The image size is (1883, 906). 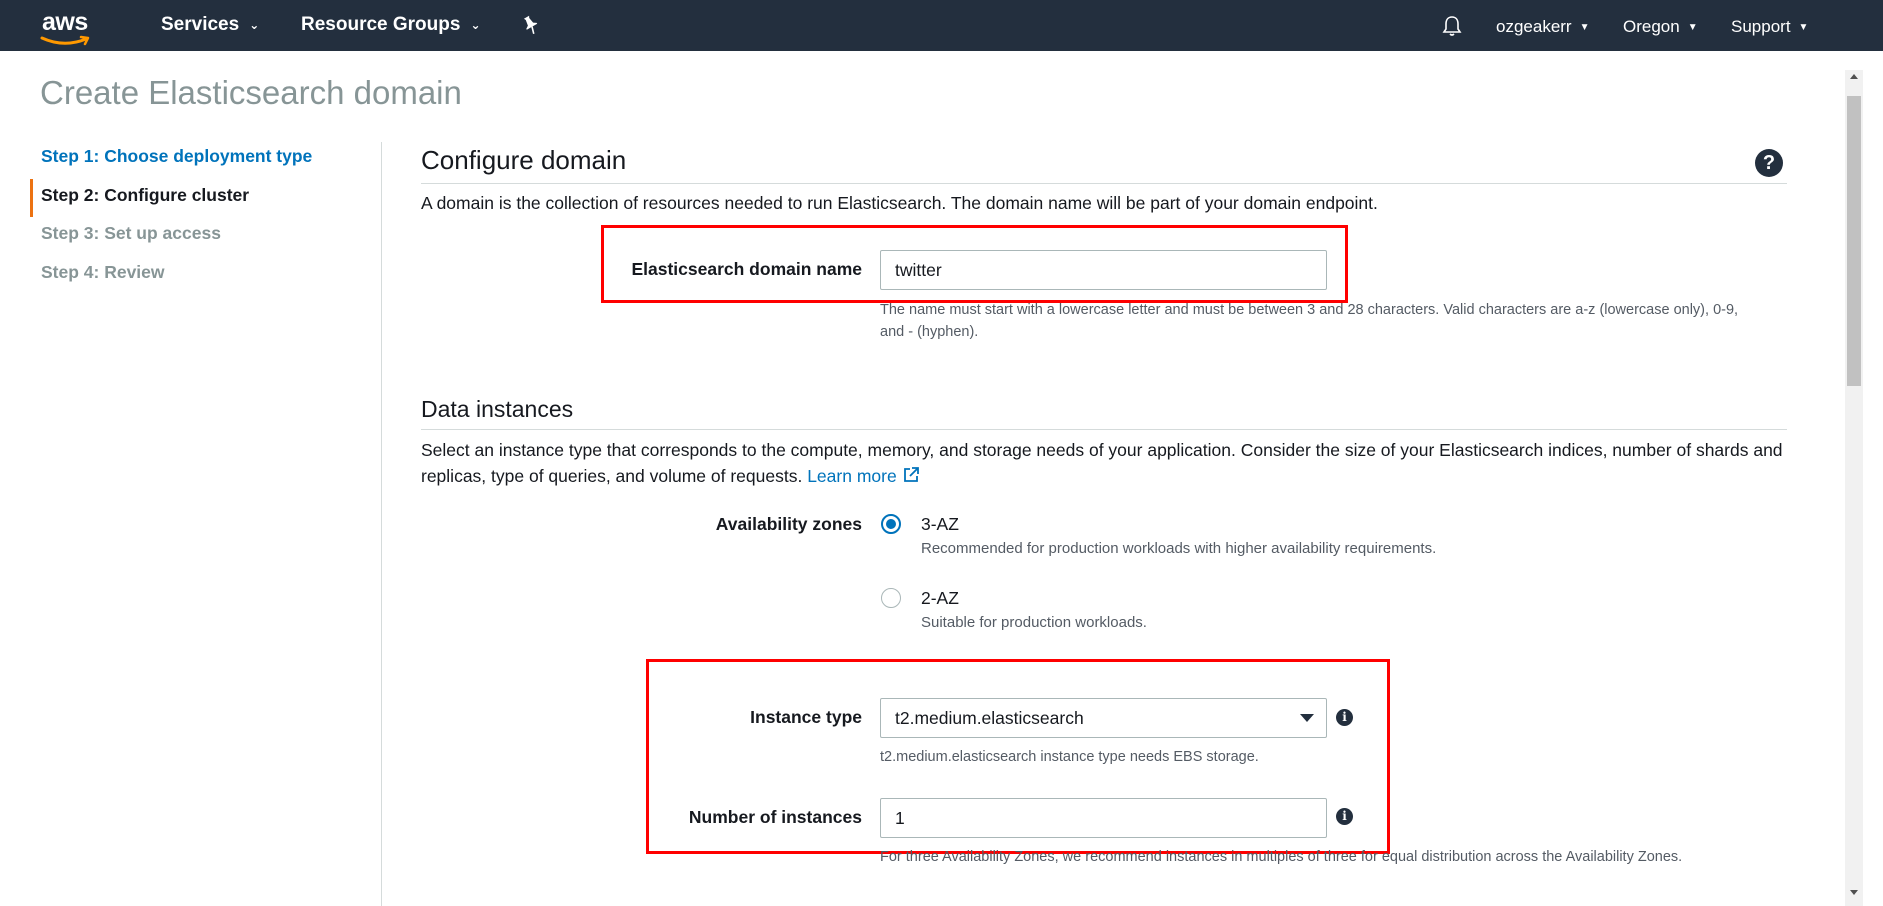 What do you see at coordinates (940, 524) in the screenshot?
I see `az-3-label: 3-AZ` at bounding box center [940, 524].